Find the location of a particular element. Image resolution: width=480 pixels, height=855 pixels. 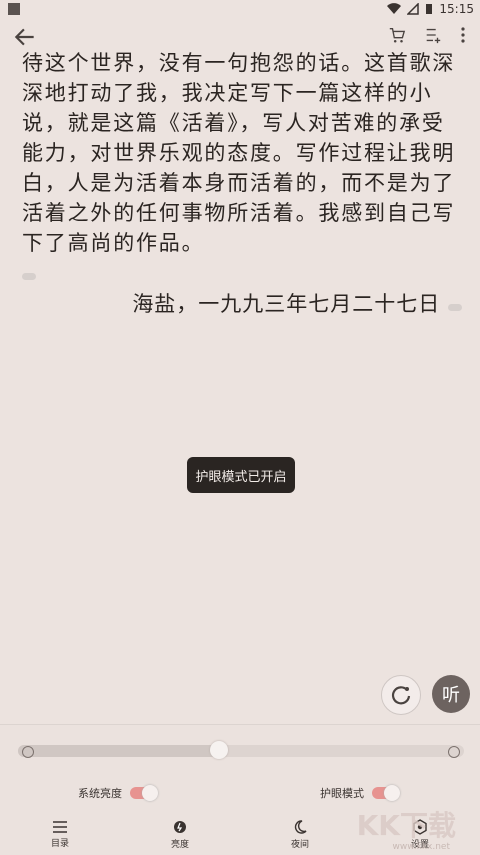

slider-thumb is located at coordinates (218, 750).